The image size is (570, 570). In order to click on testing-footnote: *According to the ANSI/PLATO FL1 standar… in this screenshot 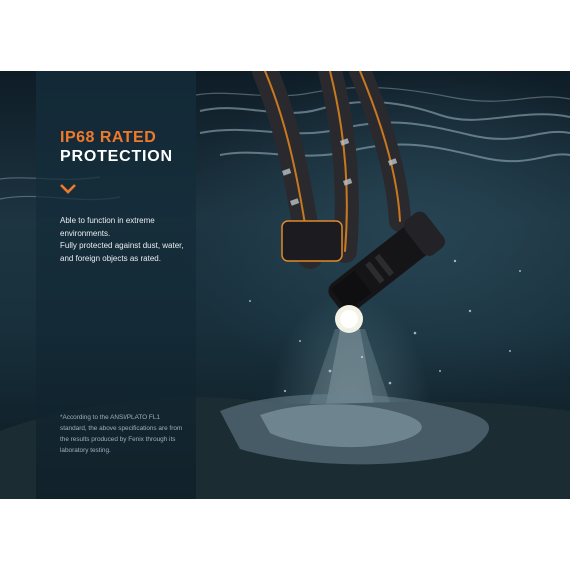, I will do `click(121, 434)`.